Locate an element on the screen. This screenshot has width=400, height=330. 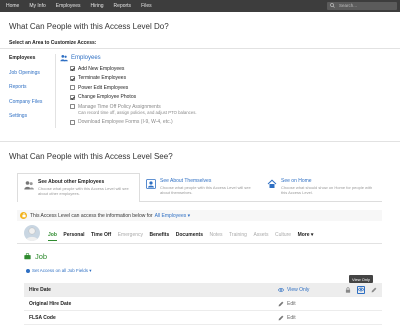
tab-job: Job is located at coordinates (52, 236).